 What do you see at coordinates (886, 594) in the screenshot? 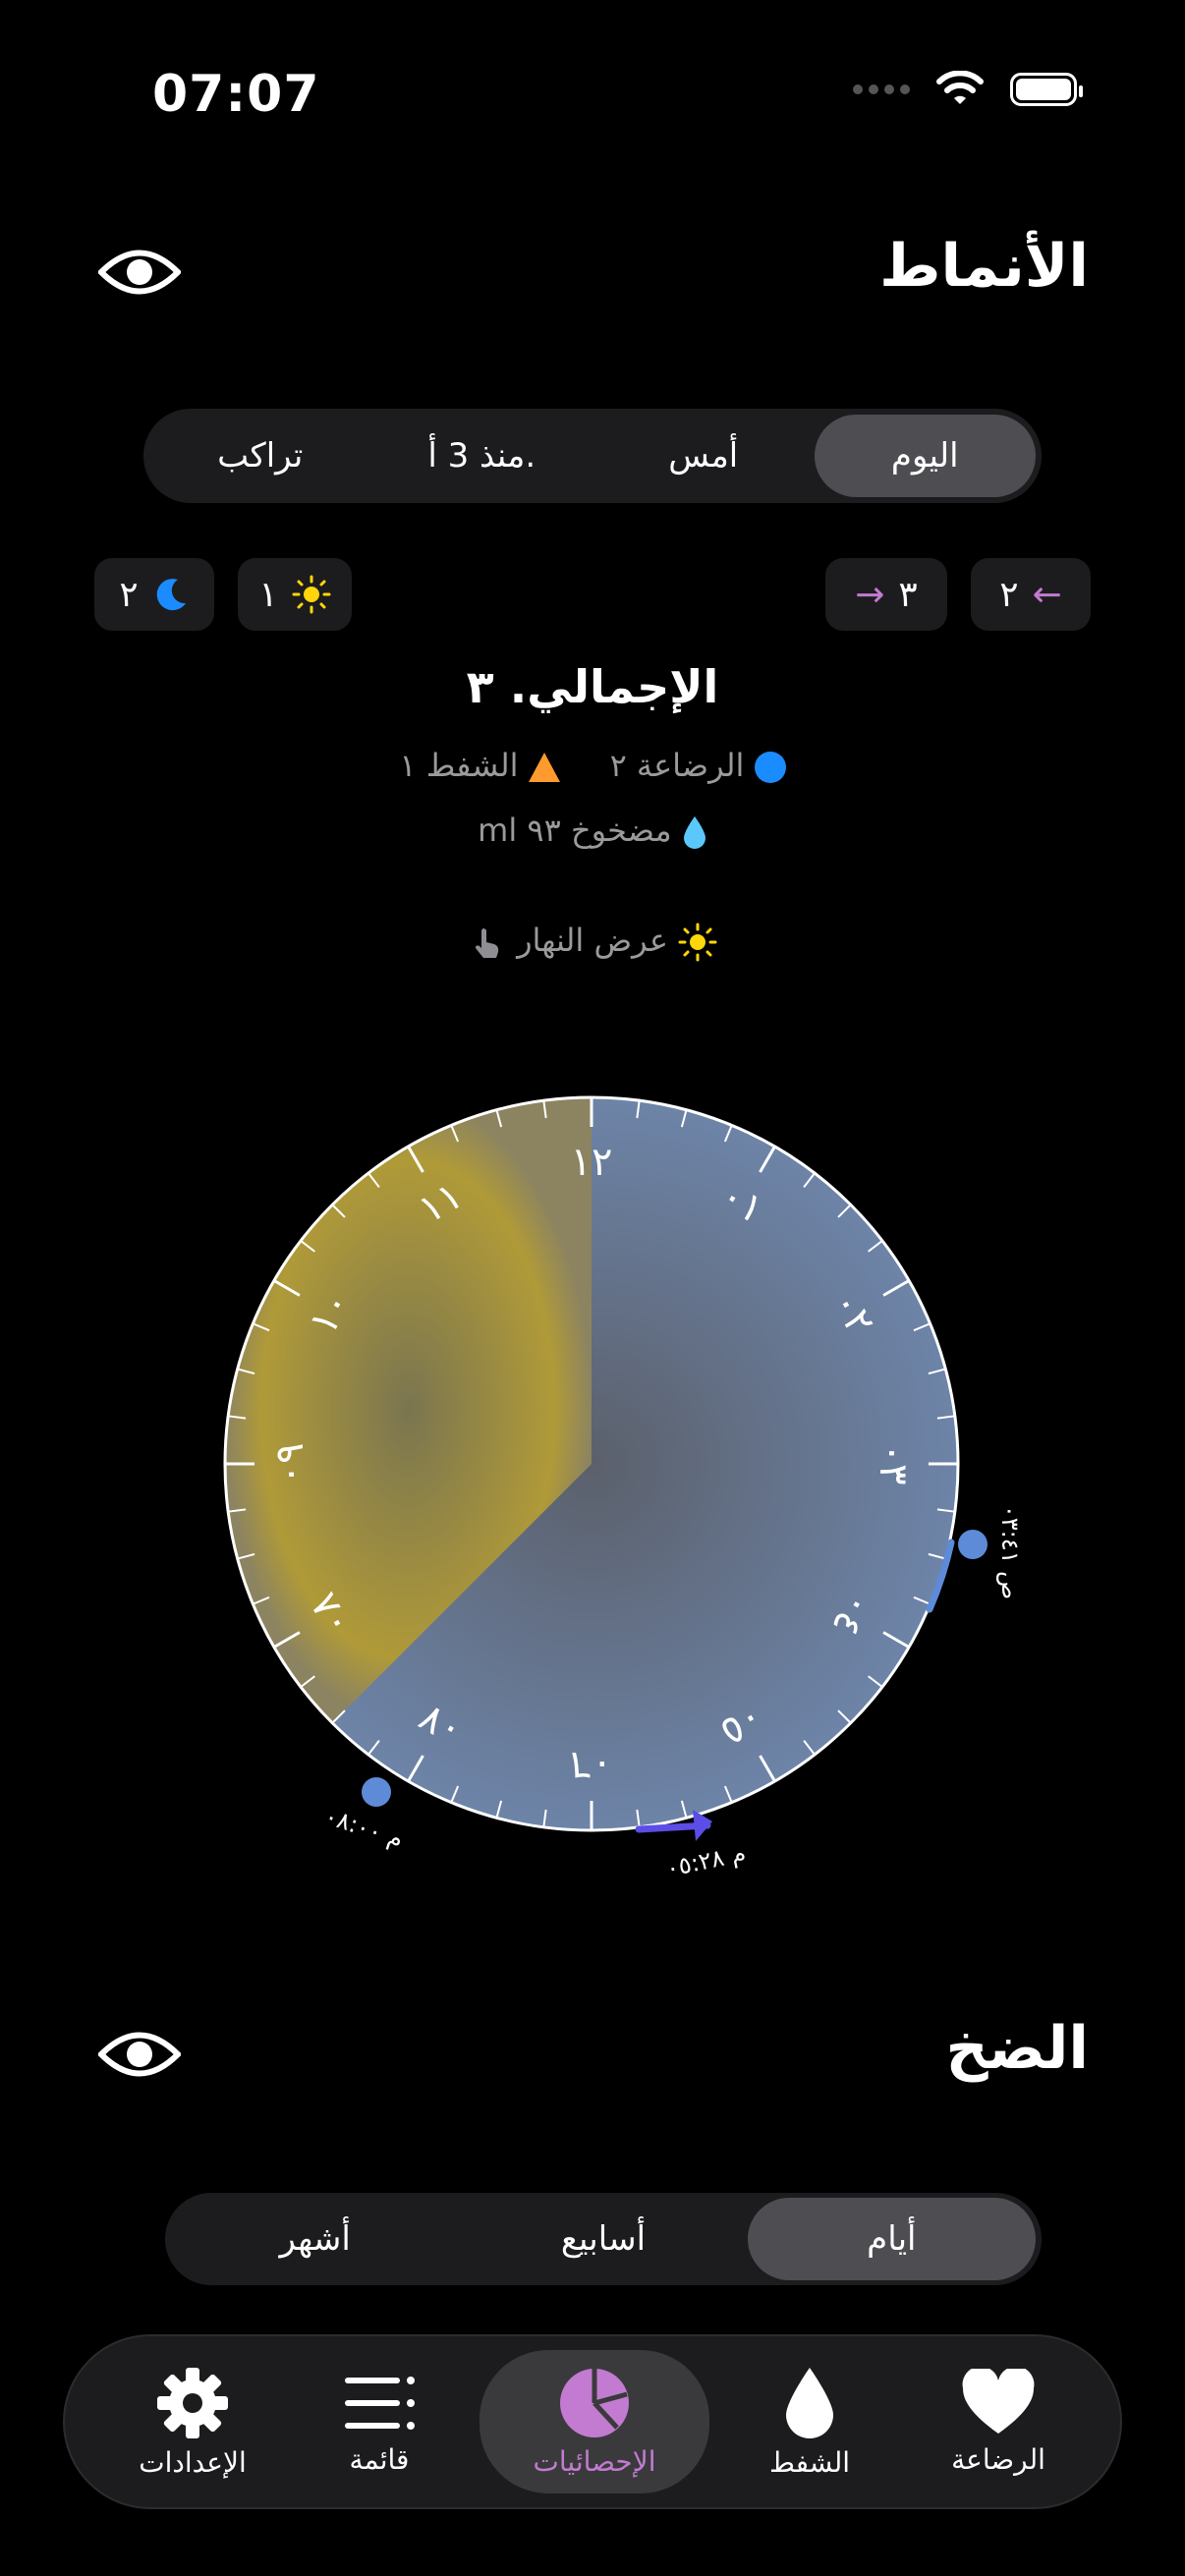
I see `right-side-count-chip: → ٣` at bounding box center [886, 594].